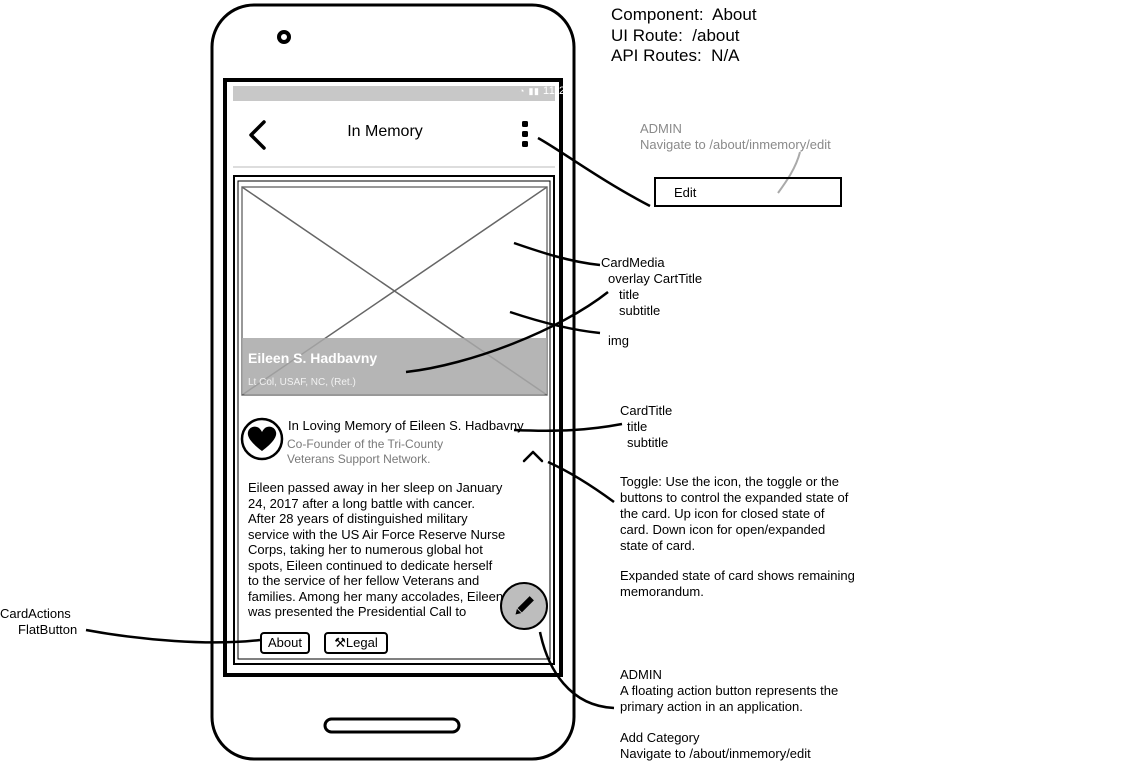  I want to click on admin-menu-note: ADMIN Navigate to /about/inmemory/edit, so click(735, 136).